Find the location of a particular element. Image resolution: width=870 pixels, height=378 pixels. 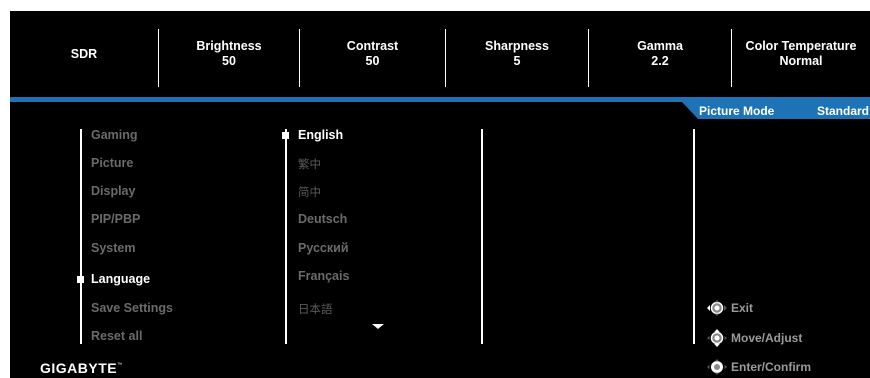

brand-name: GIGABYTE is located at coordinates (79, 368).